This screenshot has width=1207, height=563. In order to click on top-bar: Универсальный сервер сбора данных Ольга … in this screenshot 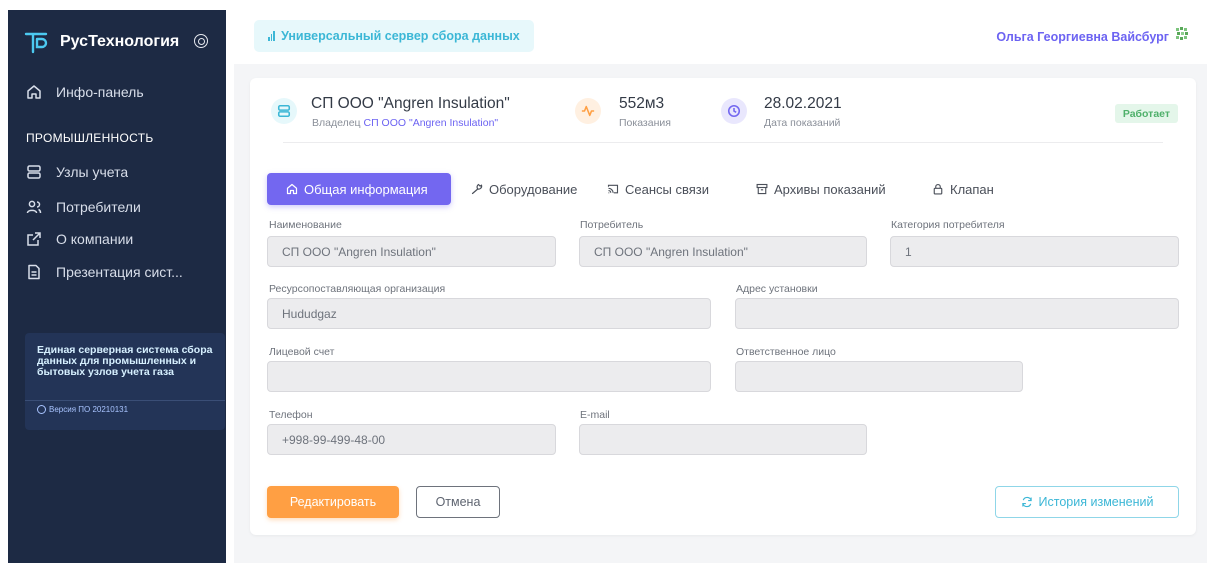, I will do `click(720, 32)`.